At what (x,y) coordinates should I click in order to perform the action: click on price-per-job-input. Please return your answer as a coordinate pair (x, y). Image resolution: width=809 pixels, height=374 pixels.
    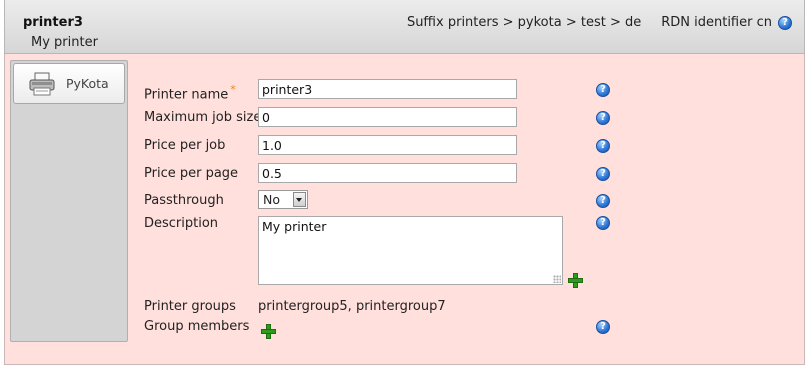
    Looking at the image, I should click on (387, 145).